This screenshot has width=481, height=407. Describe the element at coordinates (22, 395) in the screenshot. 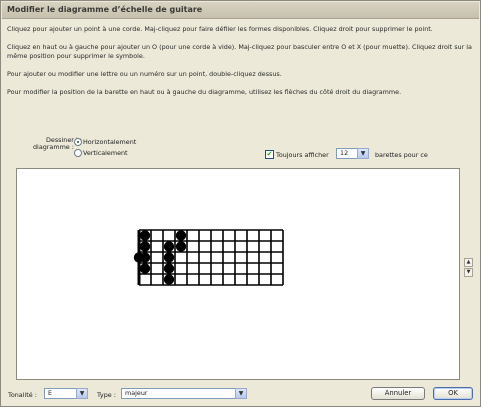

I see `key-label: Tonalité :` at that location.